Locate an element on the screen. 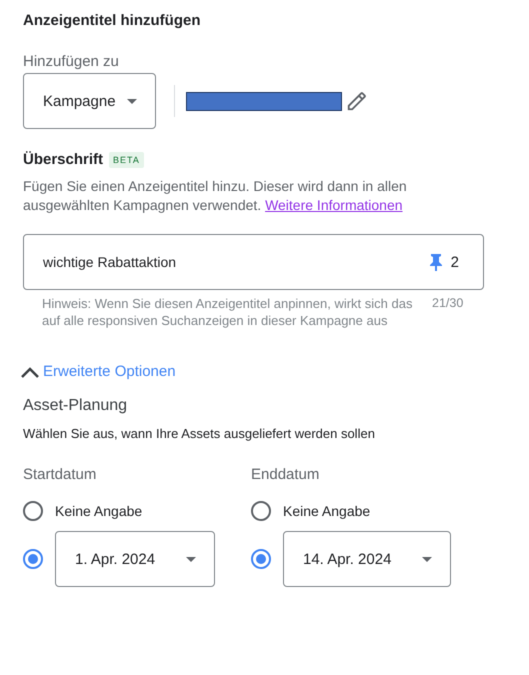 The image size is (529, 675). chevron-icon is located at coordinates (30, 372).